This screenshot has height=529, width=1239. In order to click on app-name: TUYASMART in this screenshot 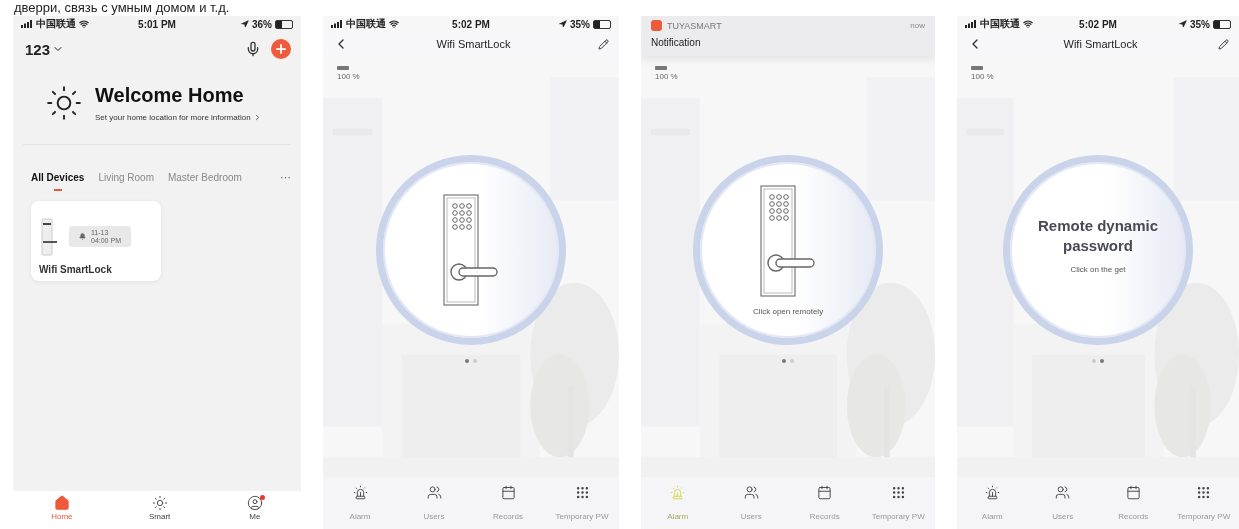, I will do `click(694, 25)`.